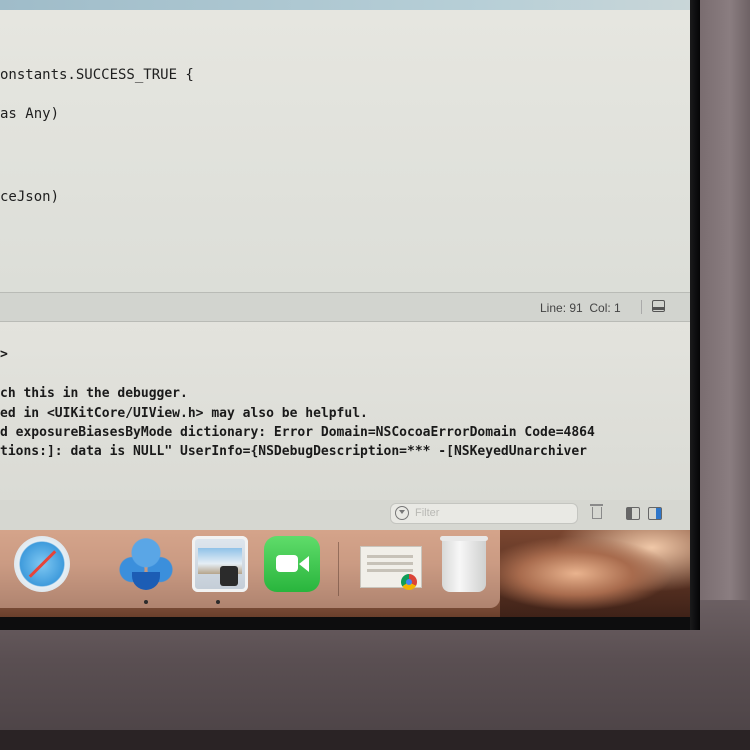 This screenshot has height=750, width=750. What do you see at coordinates (596, 511) in the screenshot?
I see `clear-console-icon` at bounding box center [596, 511].